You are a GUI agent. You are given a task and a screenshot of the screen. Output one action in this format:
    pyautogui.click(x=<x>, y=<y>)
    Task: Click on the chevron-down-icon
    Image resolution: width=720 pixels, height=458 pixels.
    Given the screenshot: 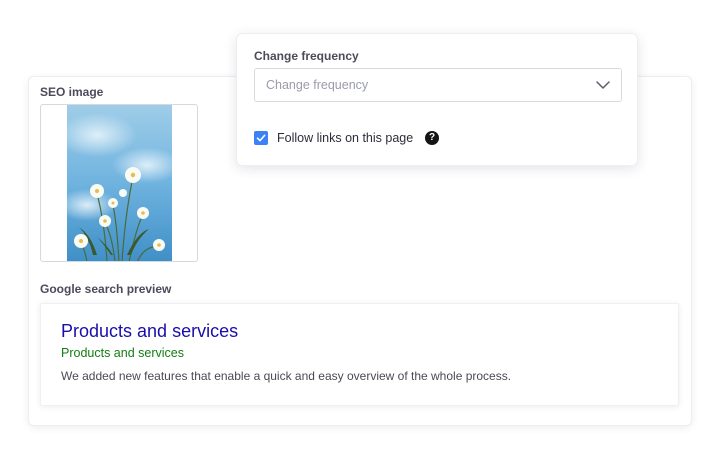 What is the action you would take?
    pyautogui.click(x=603, y=85)
    